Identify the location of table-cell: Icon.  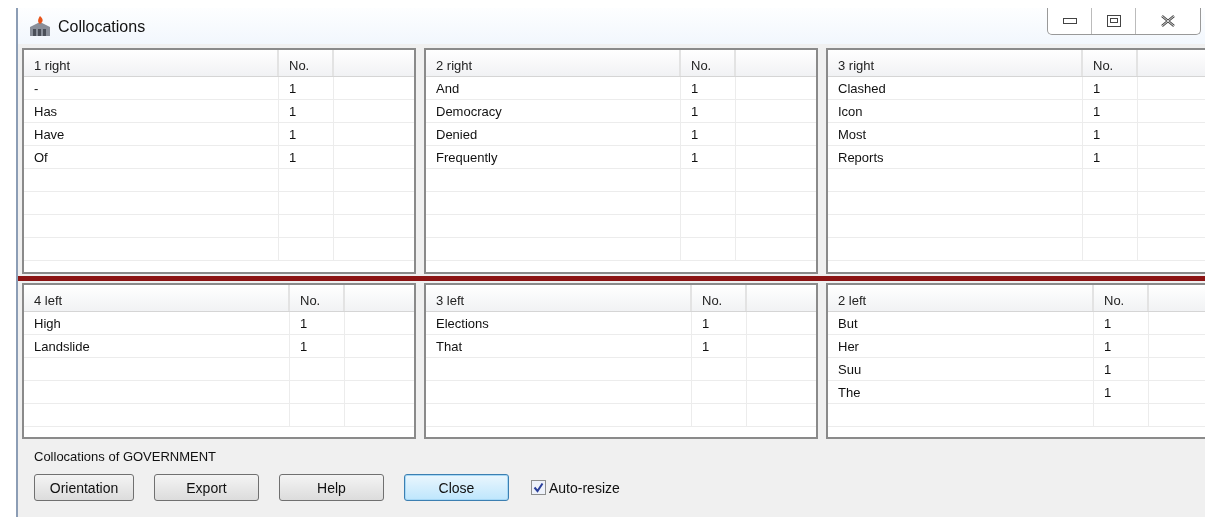
(955, 111).